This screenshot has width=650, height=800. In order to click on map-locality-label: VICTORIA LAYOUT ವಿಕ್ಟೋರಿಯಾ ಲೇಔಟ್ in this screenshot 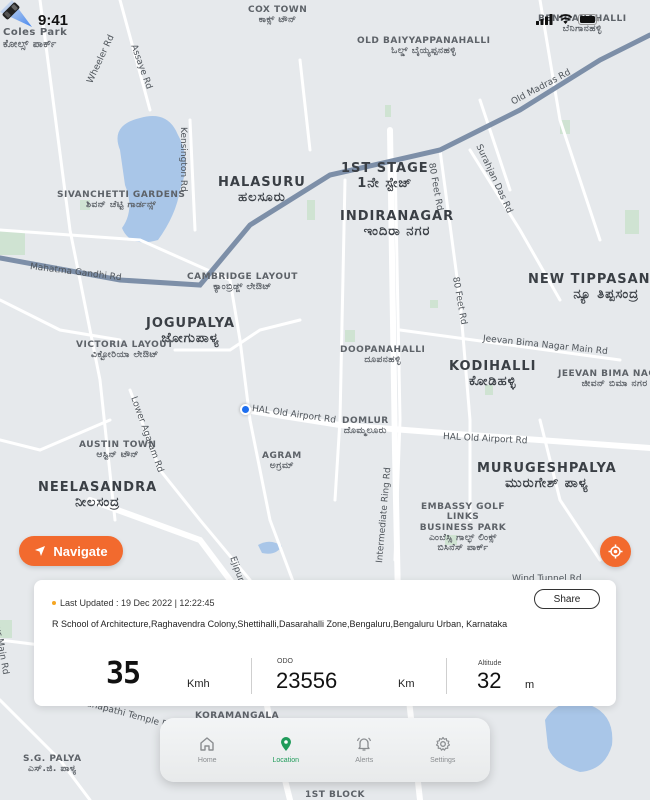, I will do `click(125, 350)`.